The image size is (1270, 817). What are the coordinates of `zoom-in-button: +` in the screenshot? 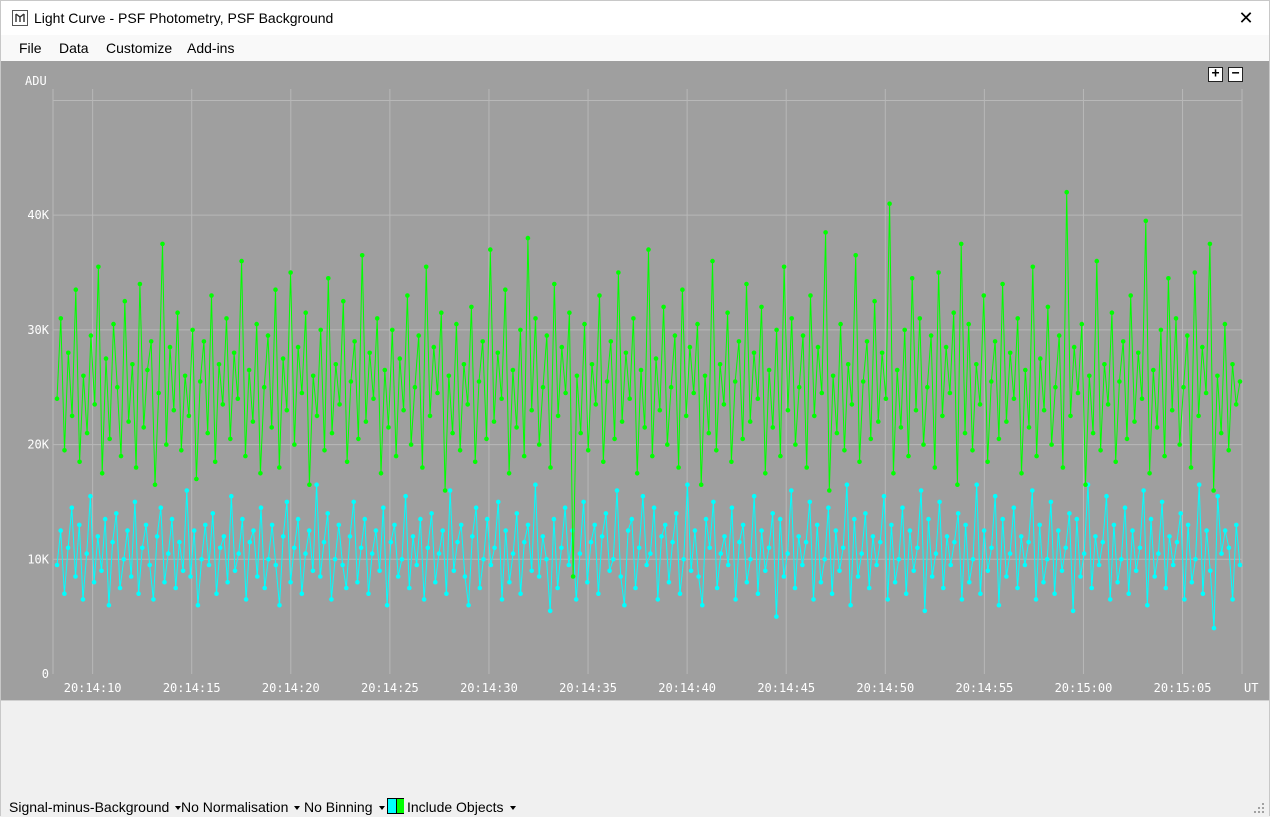 It's located at (1215, 74).